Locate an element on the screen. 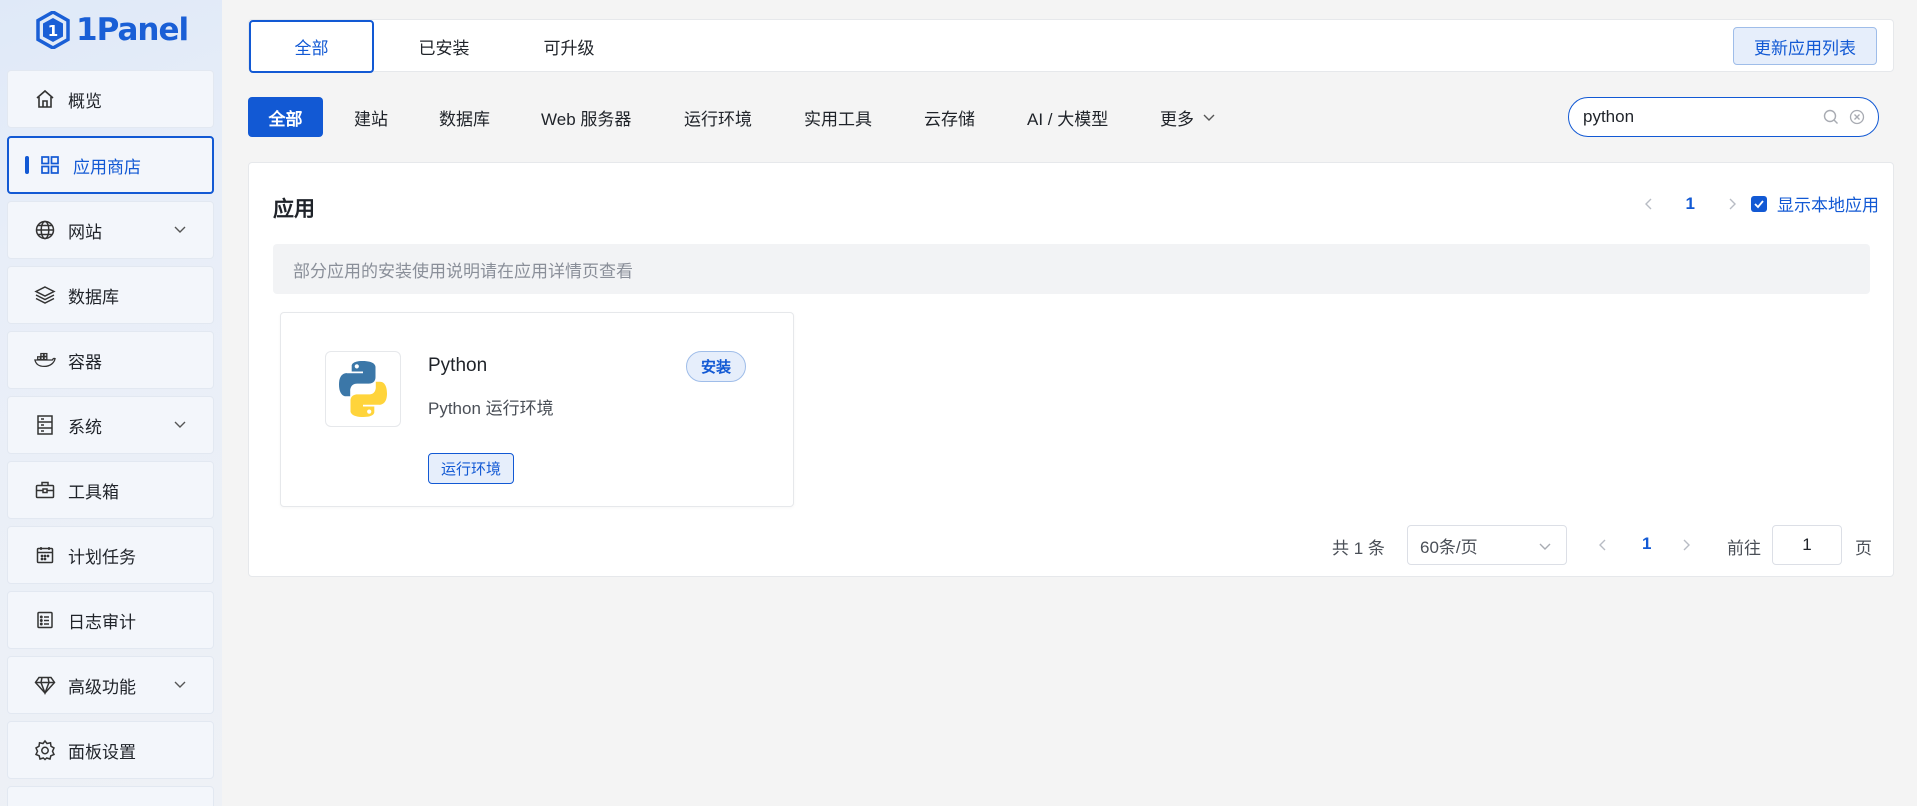 This screenshot has height=806, width=1917. logo: 1 1Panel is located at coordinates (112, 30).